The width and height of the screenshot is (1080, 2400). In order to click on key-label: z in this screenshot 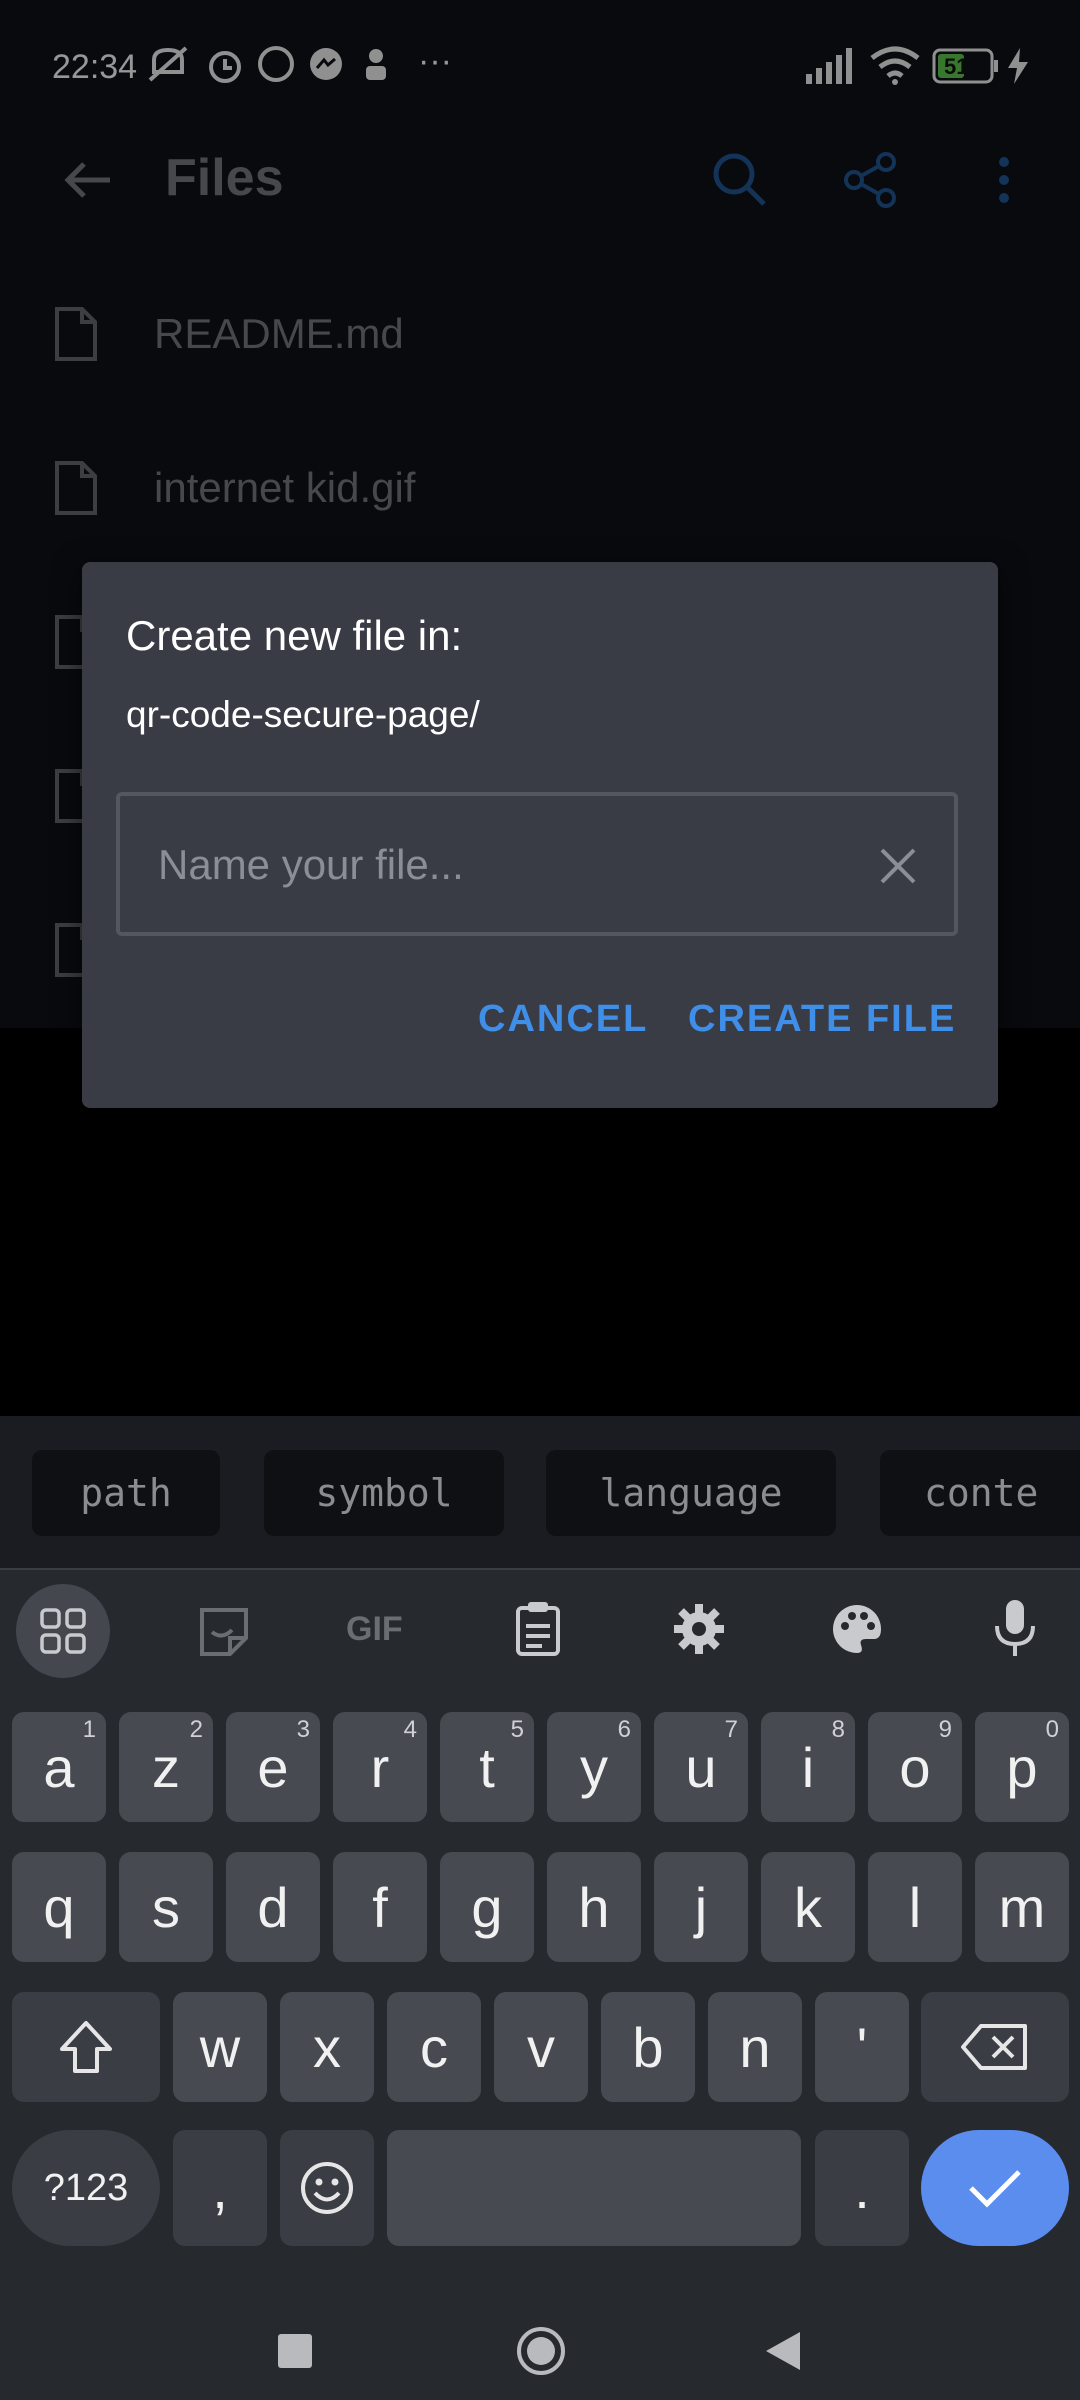, I will do `click(166, 1767)`.